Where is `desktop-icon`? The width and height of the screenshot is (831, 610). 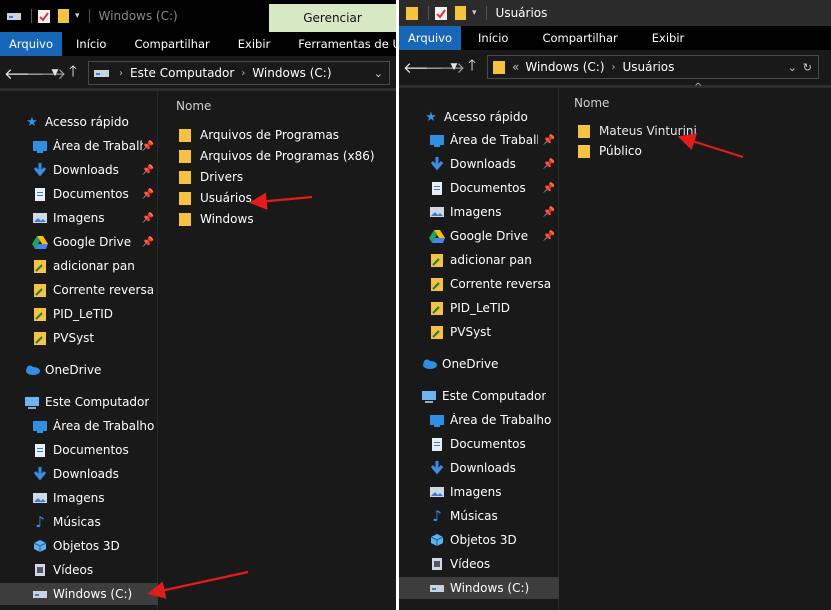
desktop-icon is located at coordinates (40, 146).